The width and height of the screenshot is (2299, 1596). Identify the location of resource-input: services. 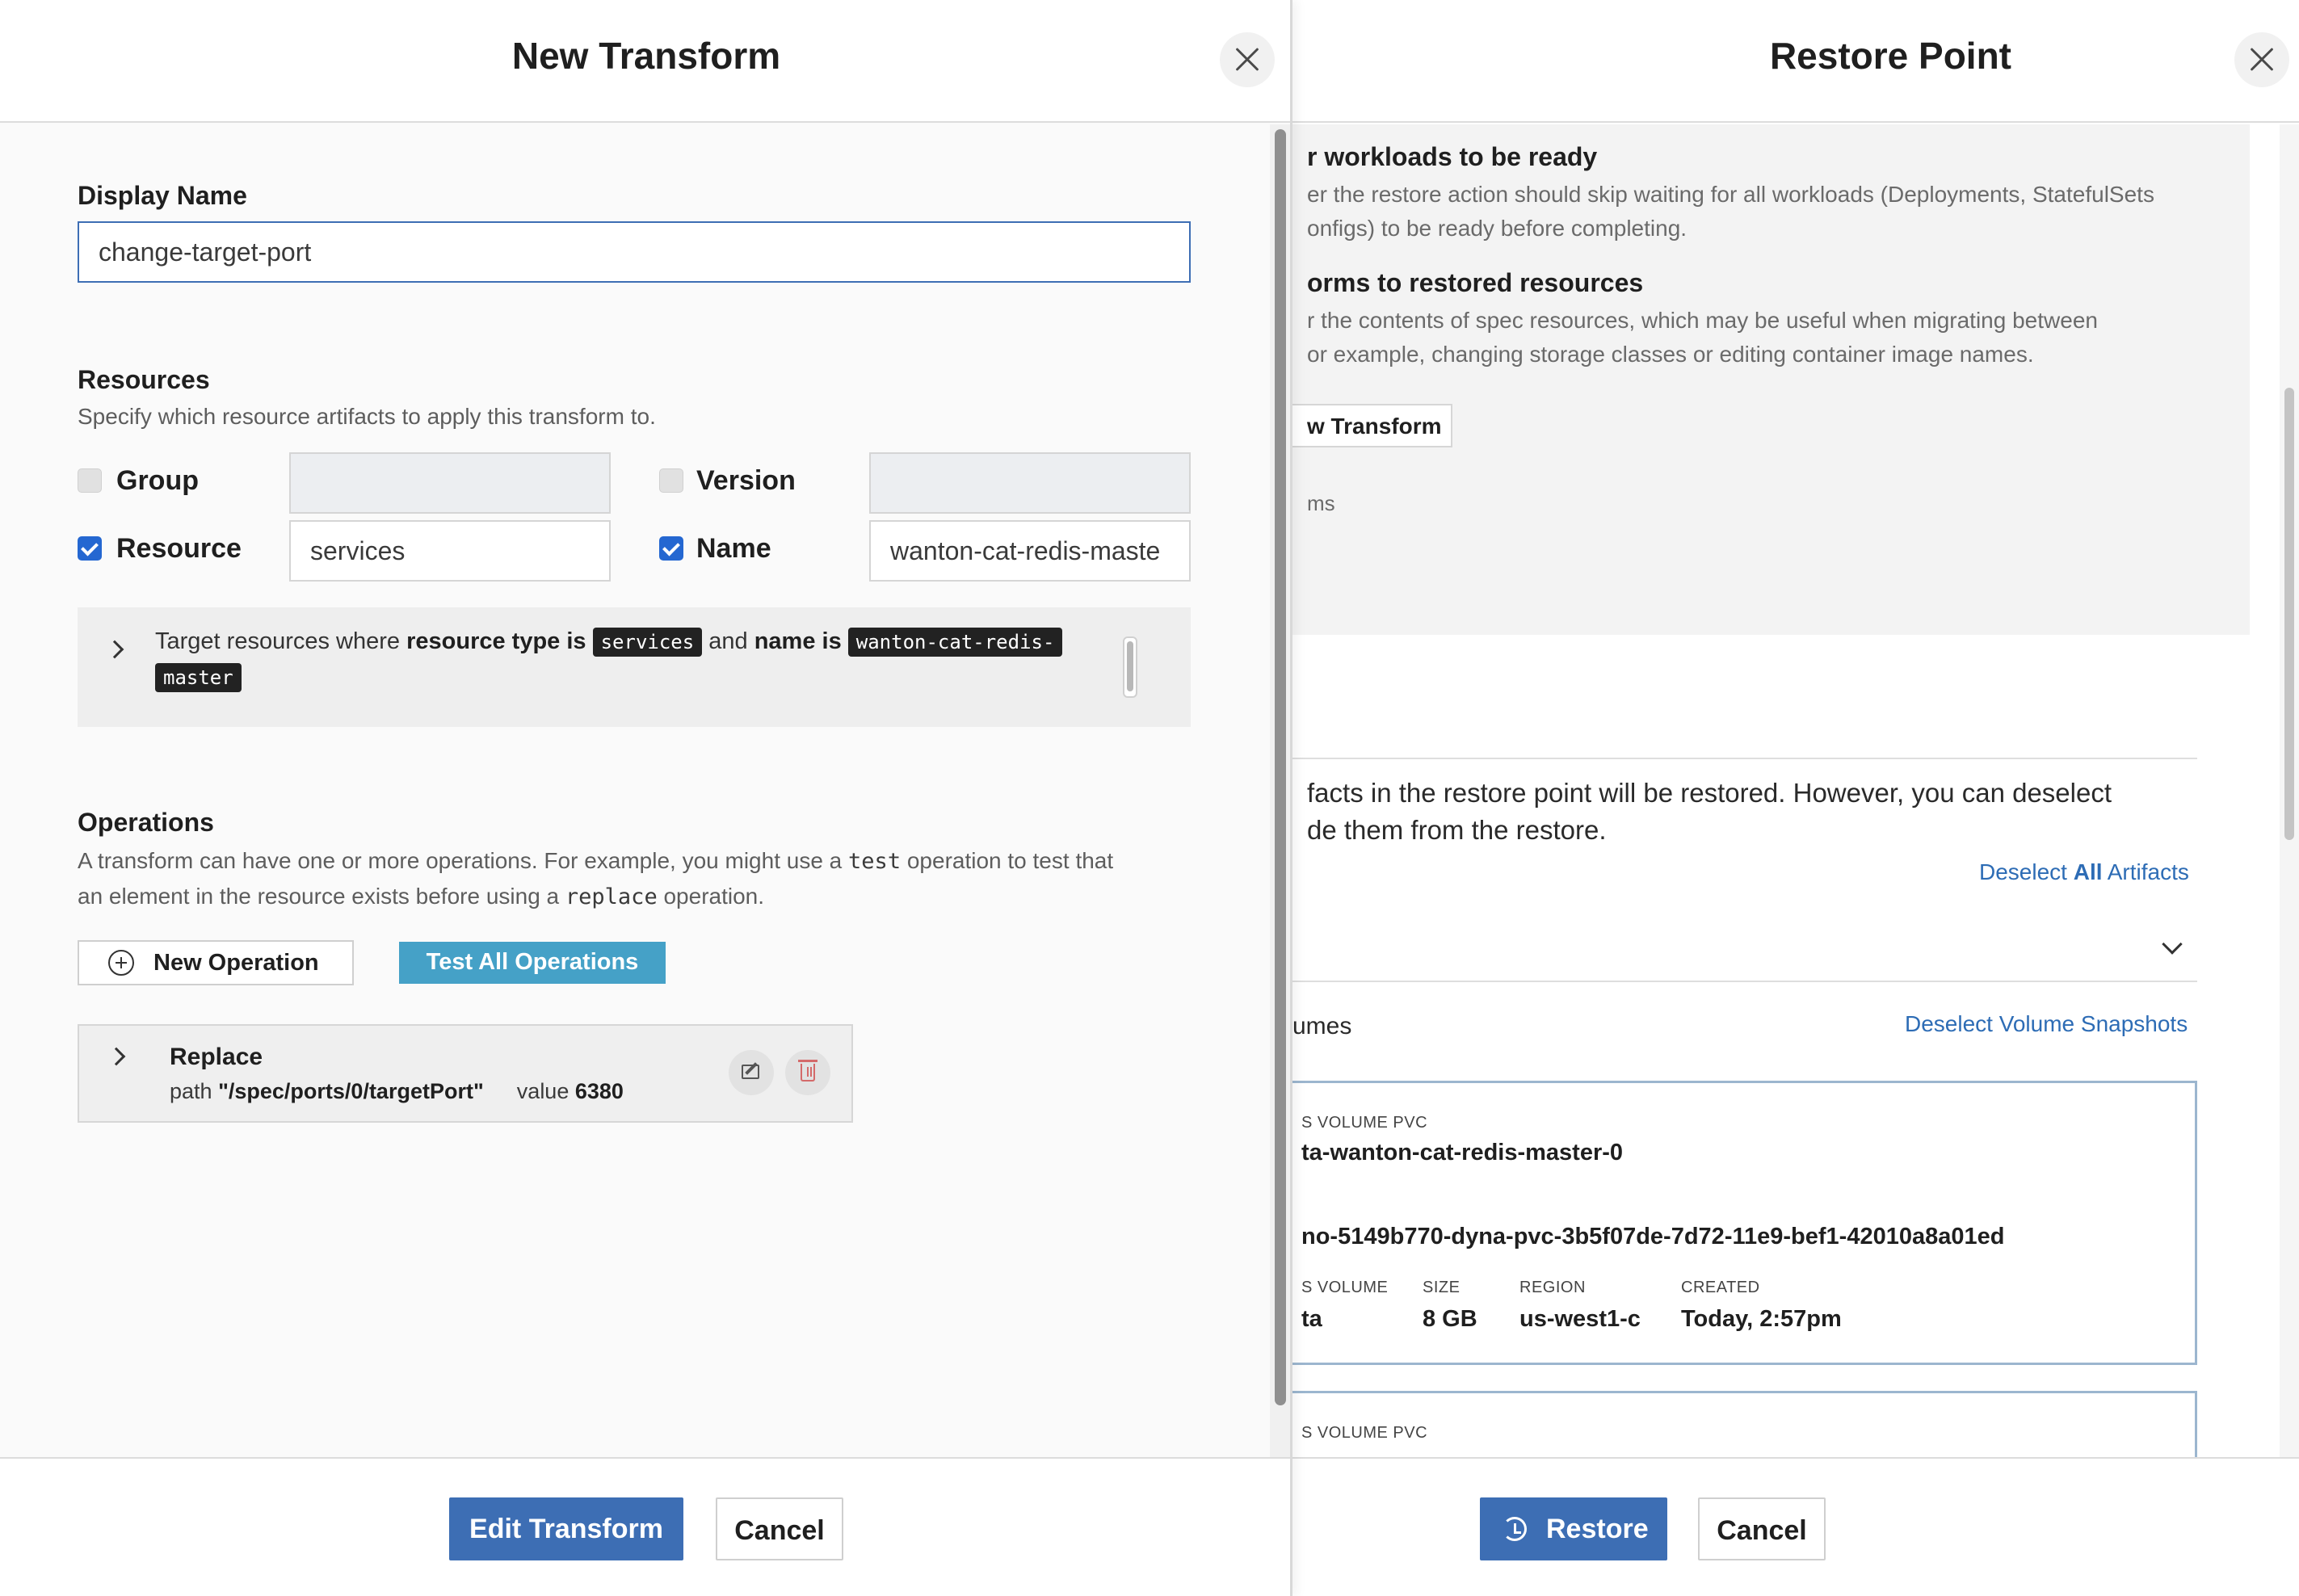
(450, 551).